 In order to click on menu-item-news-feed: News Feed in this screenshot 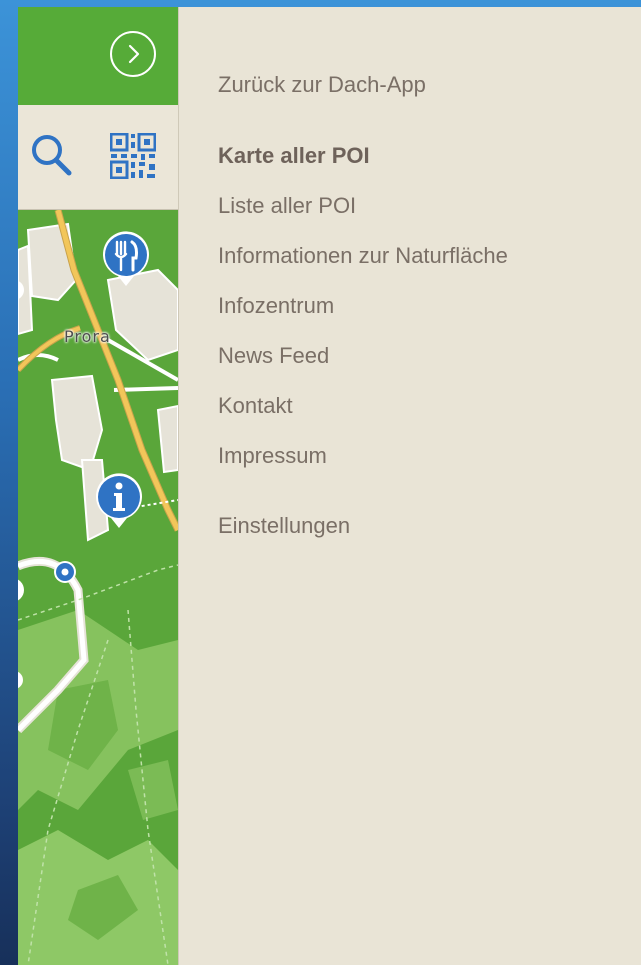, I will do `click(273, 356)`.